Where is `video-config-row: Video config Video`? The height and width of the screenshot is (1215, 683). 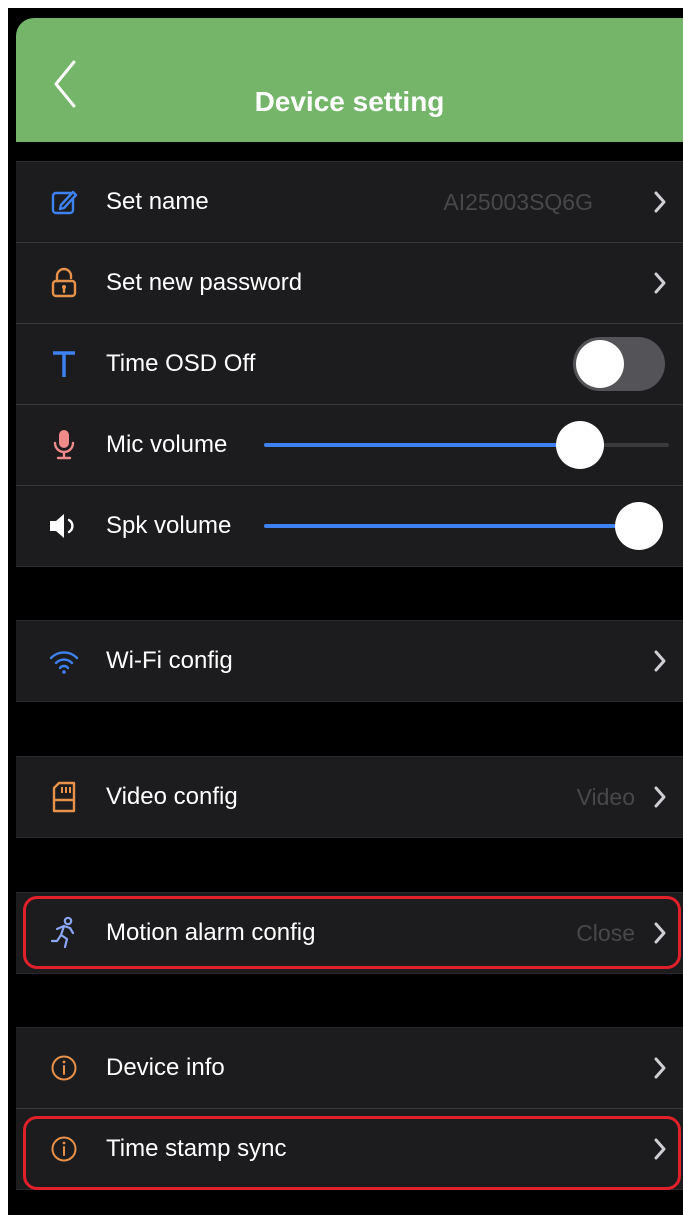 video-config-row: Video config Video is located at coordinates (349, 797).